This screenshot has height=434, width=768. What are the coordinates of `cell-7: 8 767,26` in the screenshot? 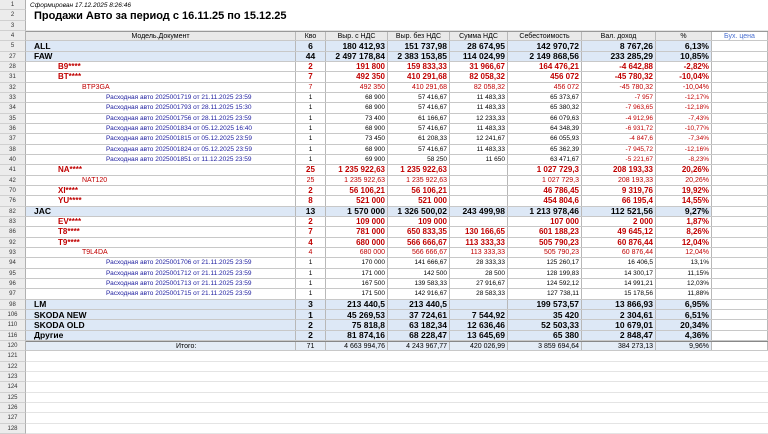 It's located at (619, 46).